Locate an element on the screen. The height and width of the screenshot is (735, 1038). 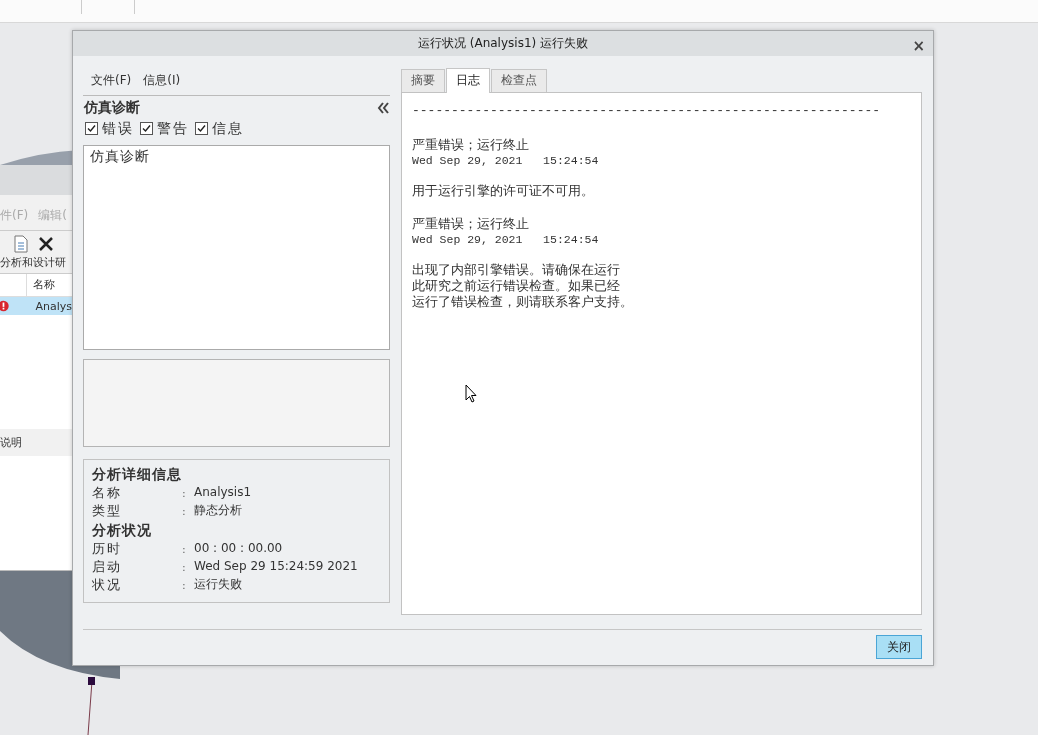
details-heading: 分析状况 is located at coordinates (122, 530).